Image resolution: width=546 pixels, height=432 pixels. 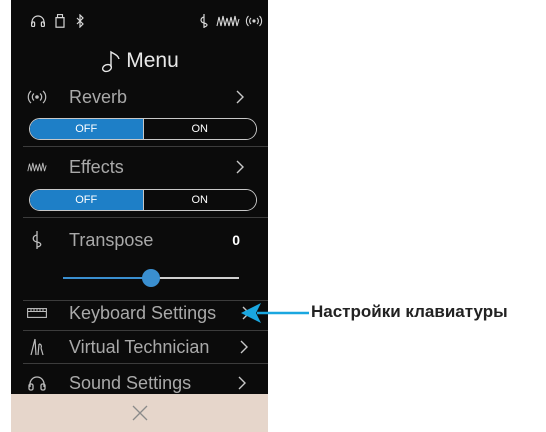 I want to click on effects-label: Effects, so click(x=96, y=166).